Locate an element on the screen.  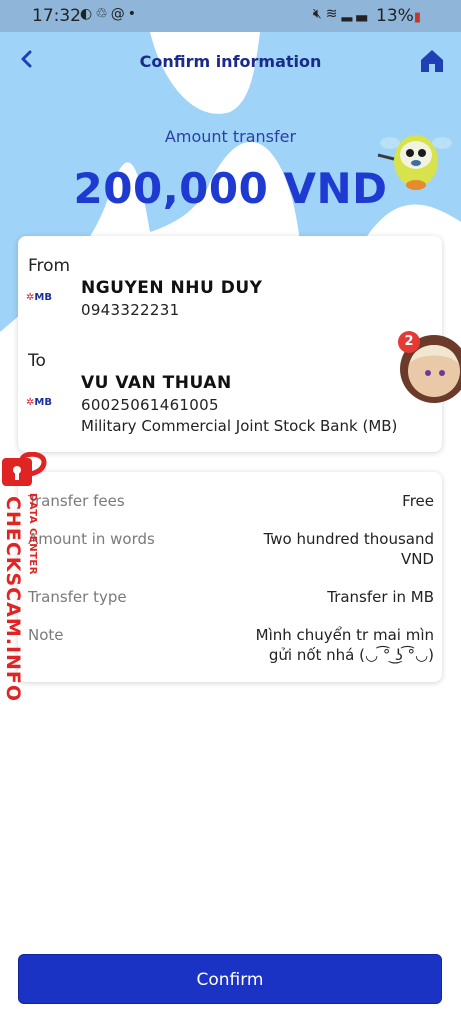
amount-words-line2: VND is located at coordinates (417, 559).